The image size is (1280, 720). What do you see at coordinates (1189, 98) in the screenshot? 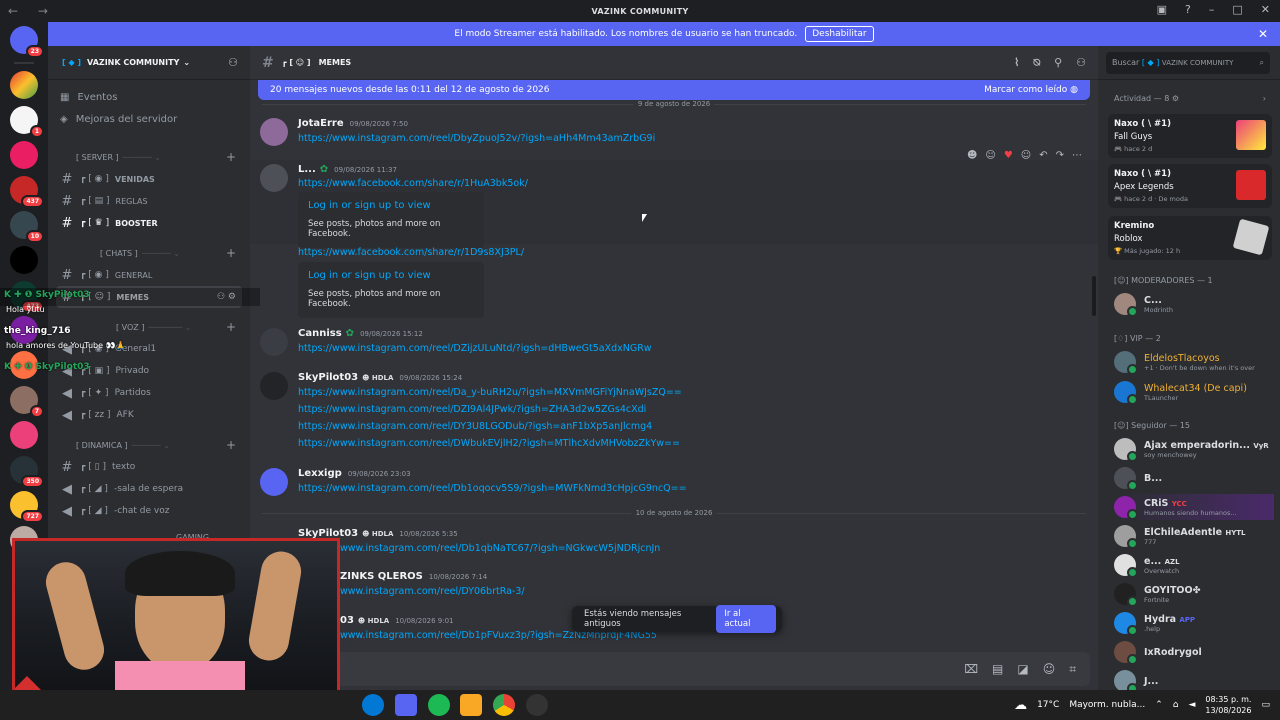
I see `activity-header: Actividad — 8 ⚙ ›` at bounding box center [1189, 98].